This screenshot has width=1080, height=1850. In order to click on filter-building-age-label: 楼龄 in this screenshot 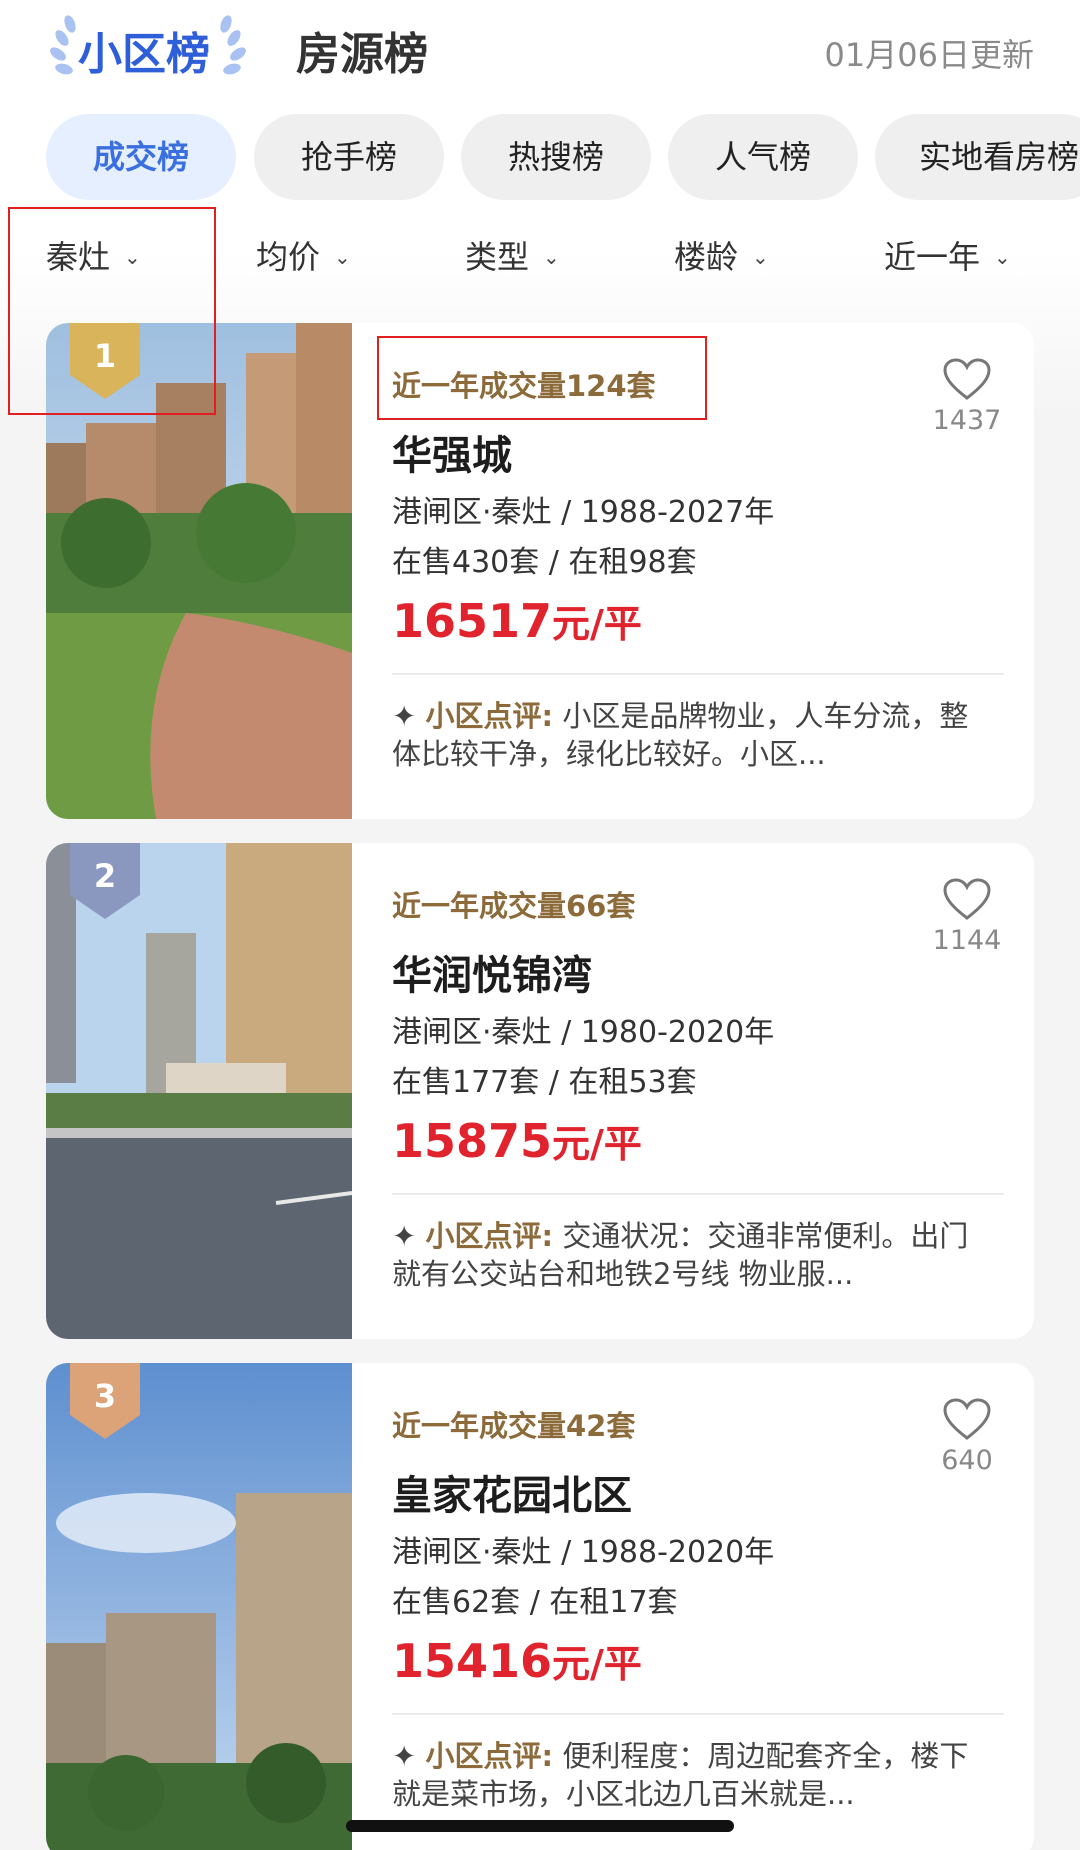, I will do `click(706, 257)`.